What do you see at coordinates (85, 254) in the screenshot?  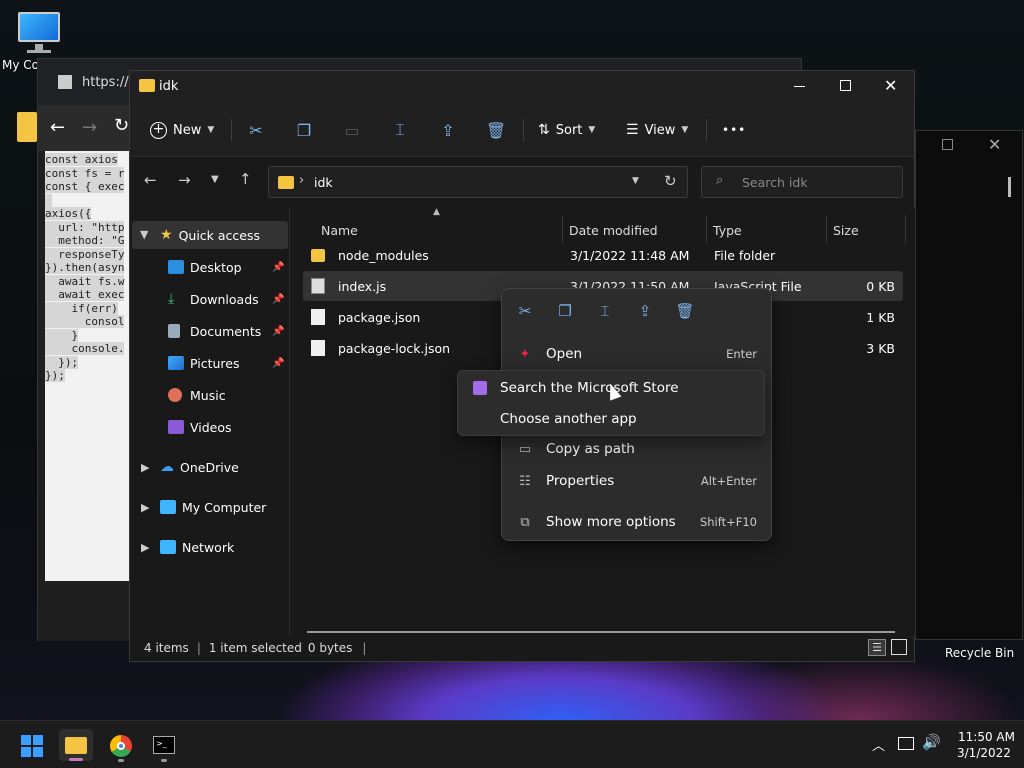 I see `code-line: responseTy` at bounding box center [85, 254].